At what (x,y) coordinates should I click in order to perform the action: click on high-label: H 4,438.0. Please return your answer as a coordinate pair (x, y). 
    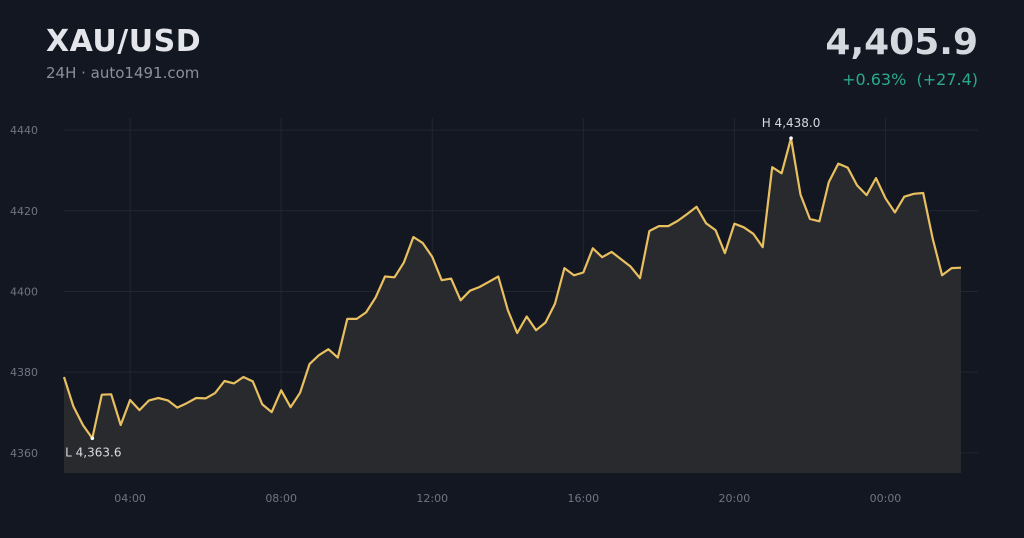
    Looking at the image, I should click on (791, 123).